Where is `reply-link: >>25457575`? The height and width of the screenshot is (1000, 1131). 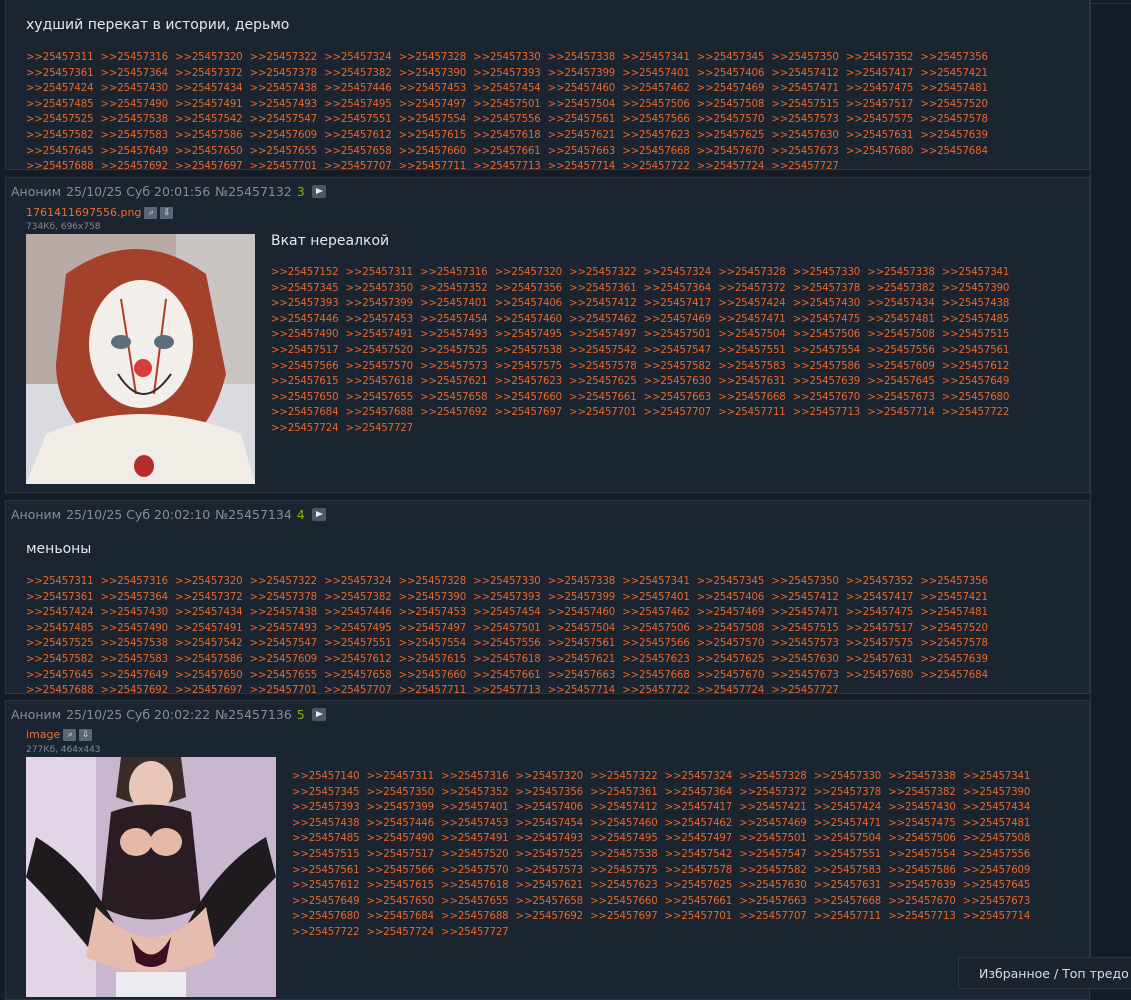 reply-link: >>25457575 is located at coordinates (529, 366).